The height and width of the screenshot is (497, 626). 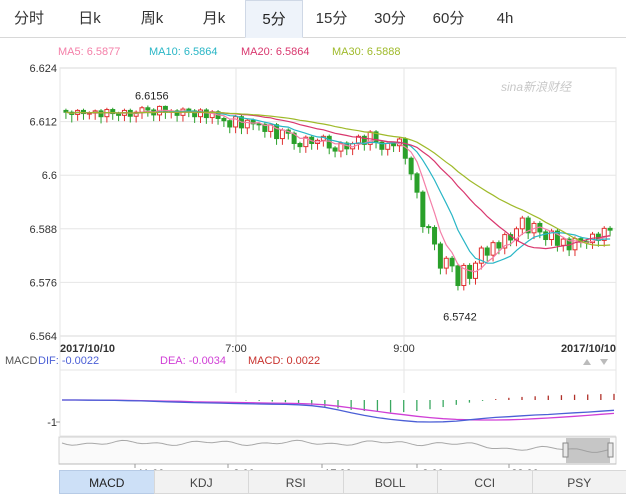 What do you see at coordinates (193, 361) in the screenshot?
I see `macd-legend-dea: DEA: -0.0034` at bounding box center [193, 361].